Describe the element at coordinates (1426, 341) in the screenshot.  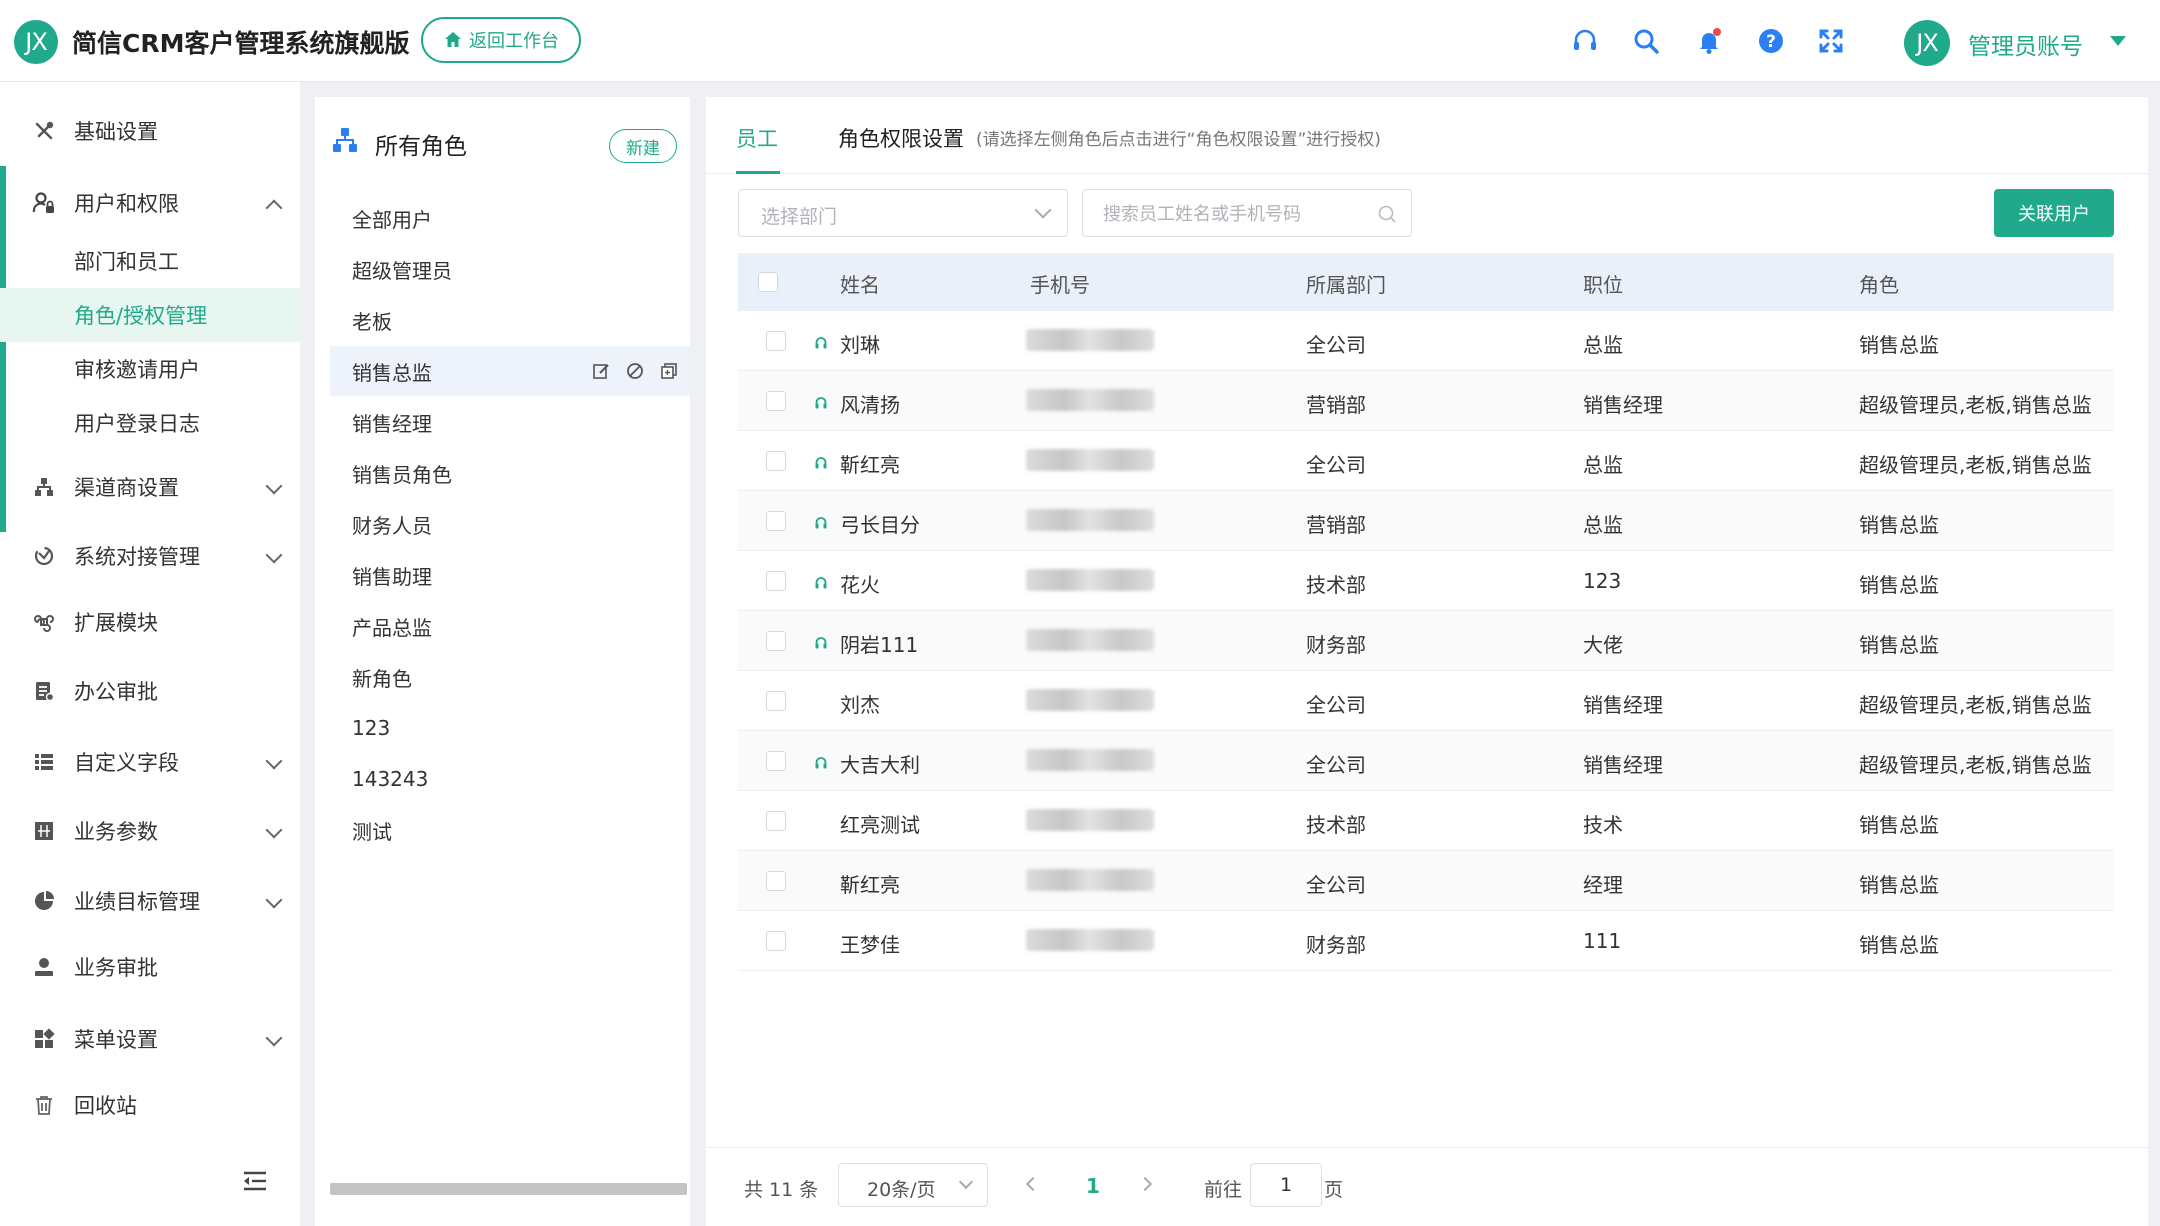
I see `table-row: 刘琳 全公司 总监 销售总监` at that location.